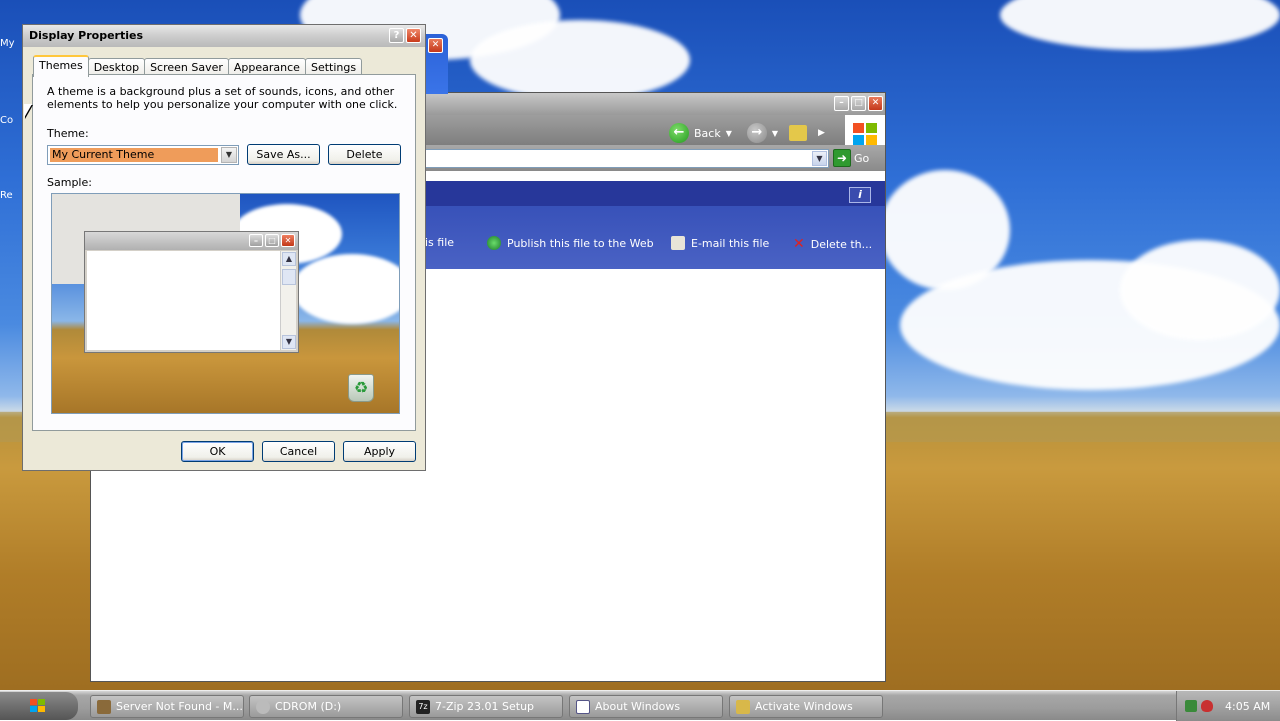 The height and width of the screenshot is (721, 1280). I want to click on taskbar-item-label: About Windows, so click(638, 706).